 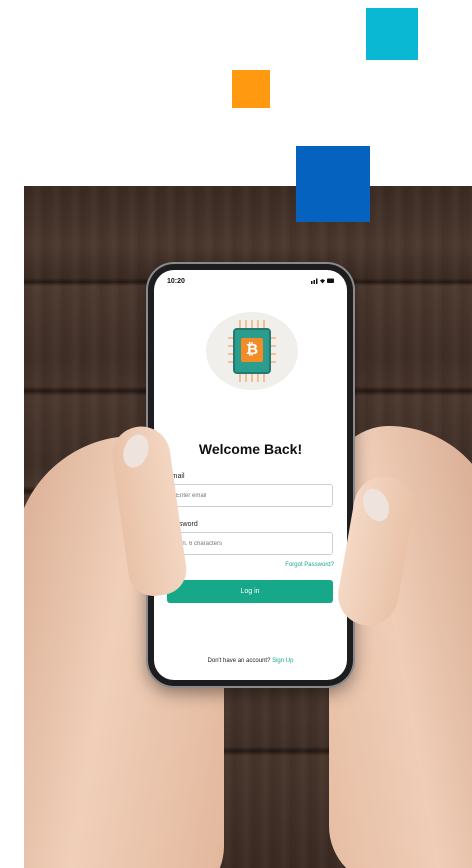 I want to click on login-button: Log in, so click(x=250, y=591).